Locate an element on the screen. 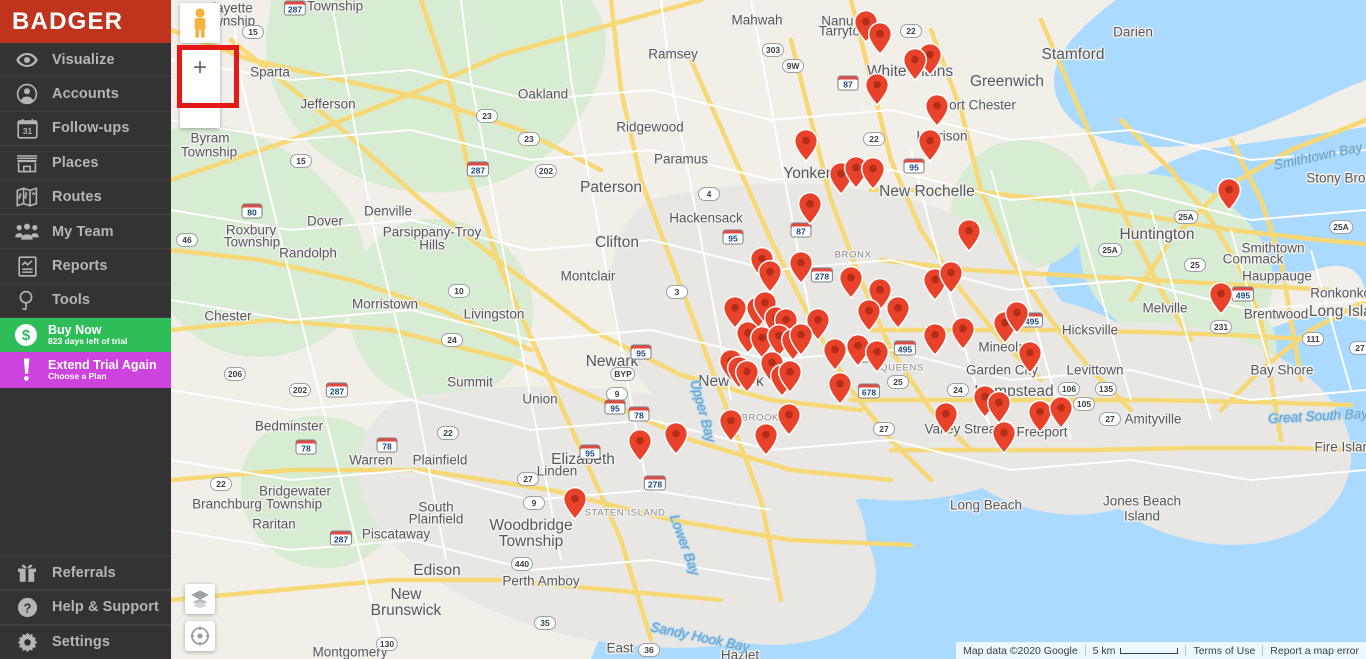  extend-trial-title: Extend Trial Again is located at coordinates (102, 364).